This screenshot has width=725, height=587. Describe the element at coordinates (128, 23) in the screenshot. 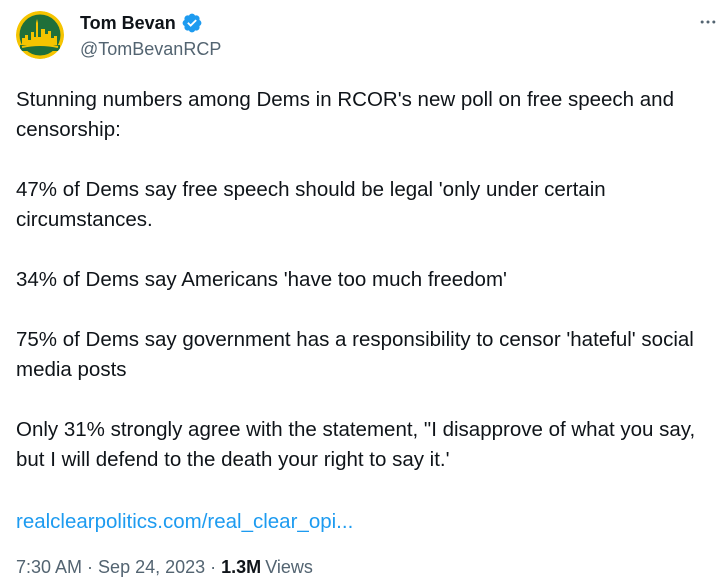

I see `author-display-name: Tom Bevan` at that location.